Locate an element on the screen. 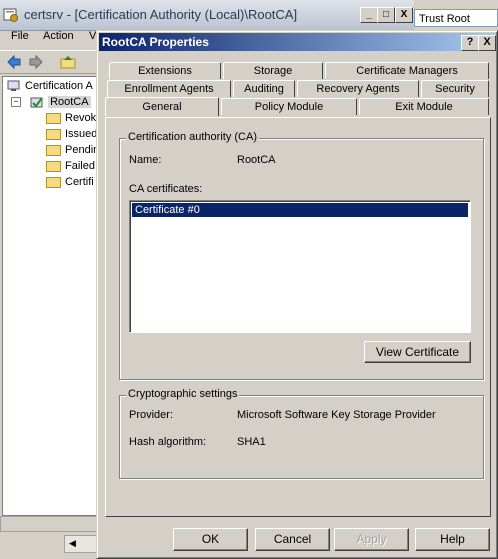 The image size is (498, 559). help-question-button: ? is located at coordinates (470, 43).